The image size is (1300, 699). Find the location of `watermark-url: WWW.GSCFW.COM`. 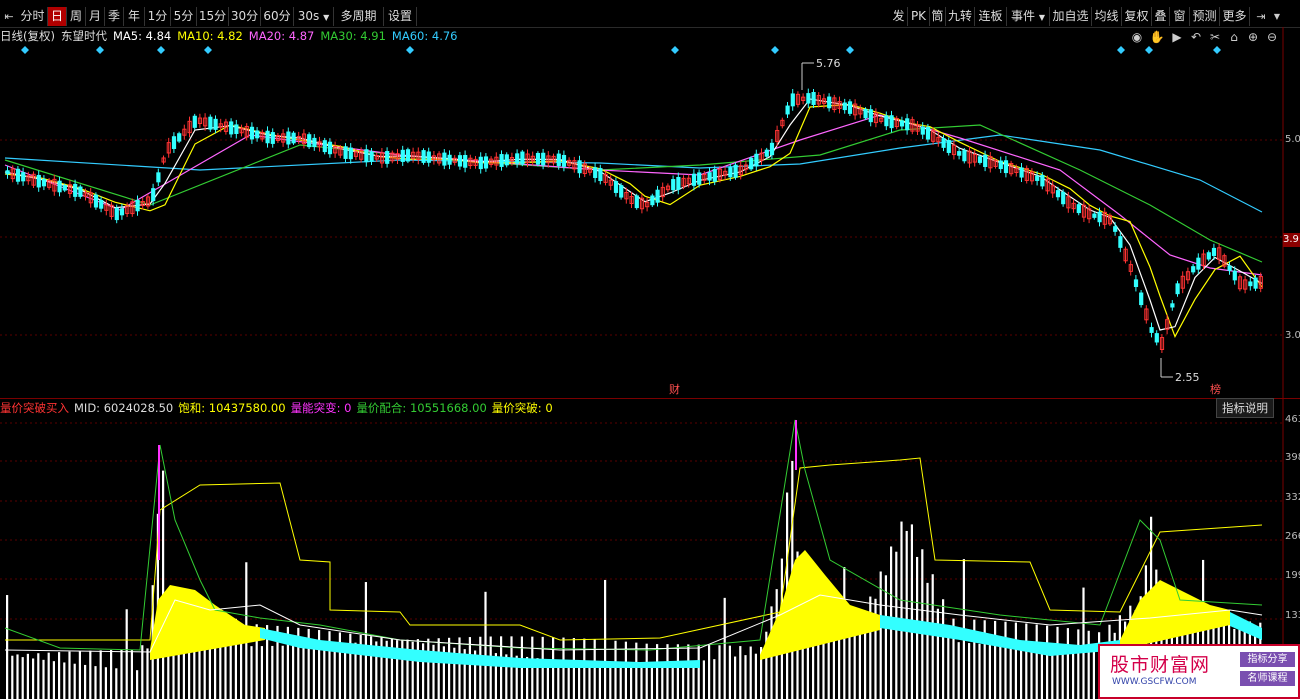

watermark-url: WWW.GSCFW.COM is located at coordinates (1154, 682).